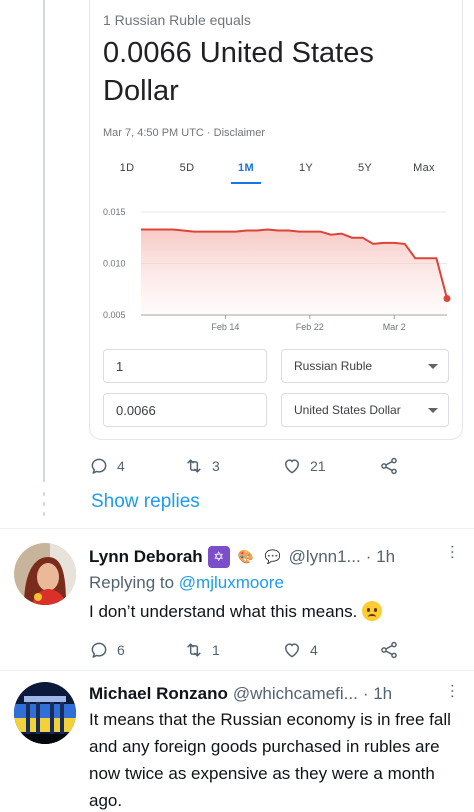 This screenshot has height=812, width=474. I want to click on palette-icon: 🎨, so click(245, 556).